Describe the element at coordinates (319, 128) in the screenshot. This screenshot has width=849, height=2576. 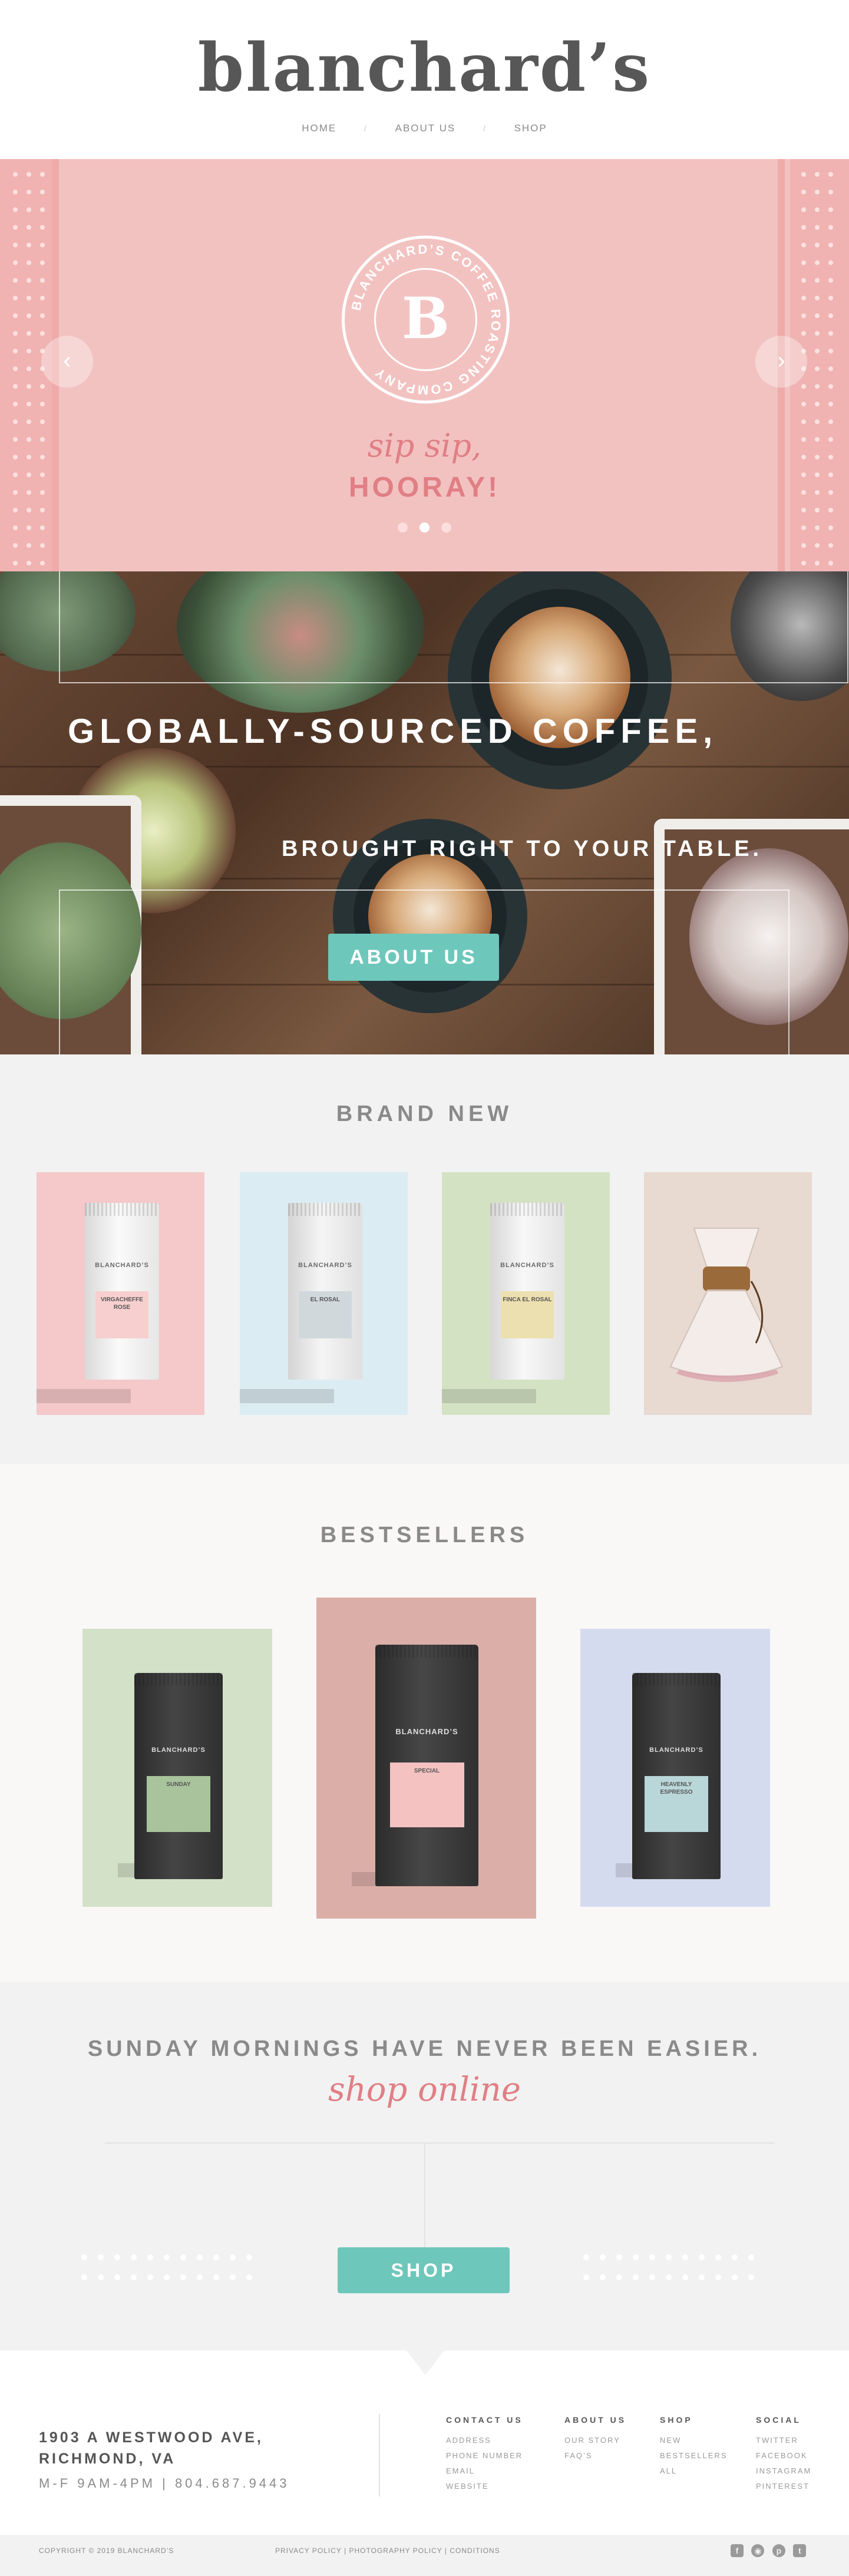
I see `nav-home: HOME` at that location.